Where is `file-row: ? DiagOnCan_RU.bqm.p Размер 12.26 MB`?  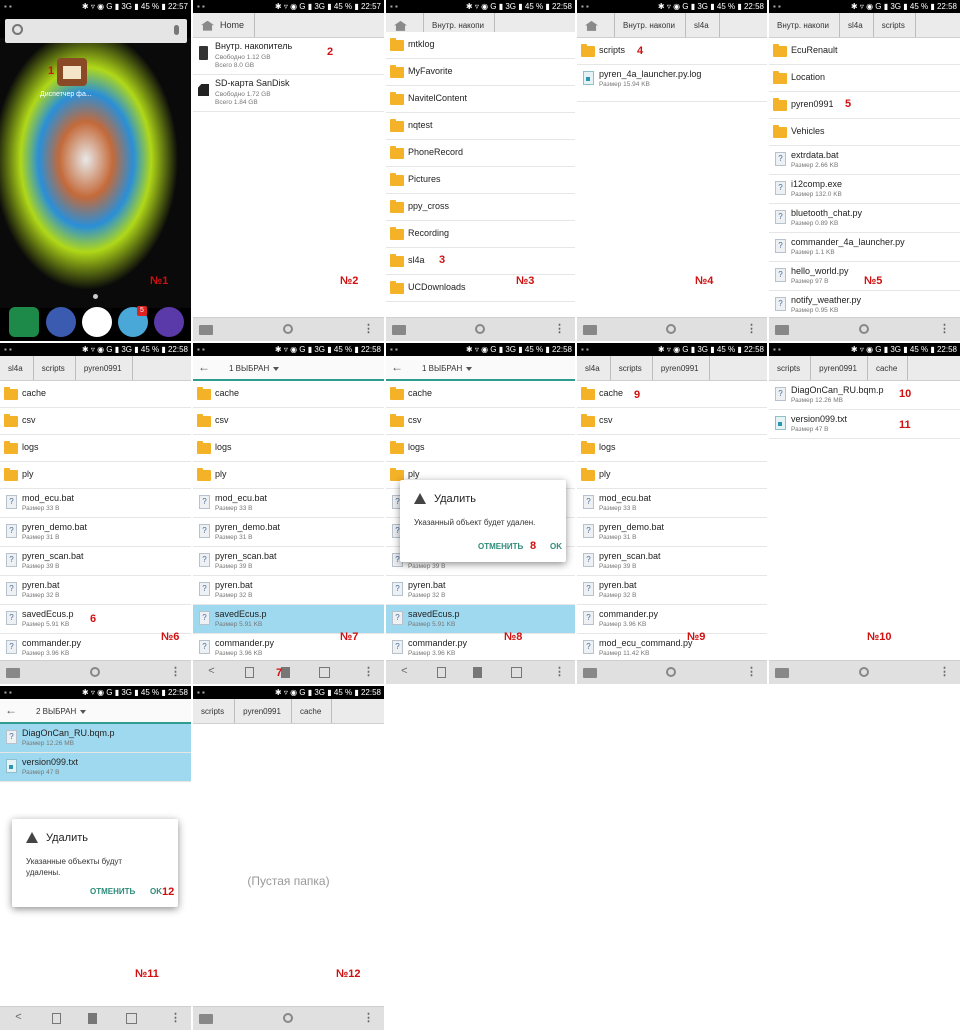
file-row: ? DiagOnCan_RU.bqm.p Размер 12.26 MB is located at coordinates (95, 738).